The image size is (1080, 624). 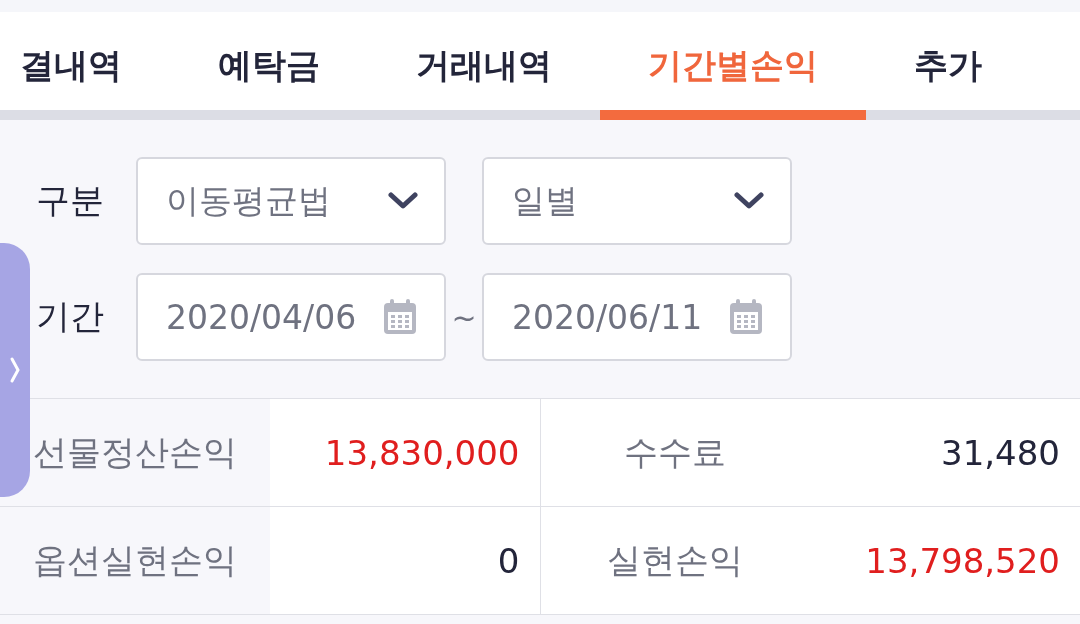 I want to click on summary-label: 옵션실현손익, so click(x=135, y=560).